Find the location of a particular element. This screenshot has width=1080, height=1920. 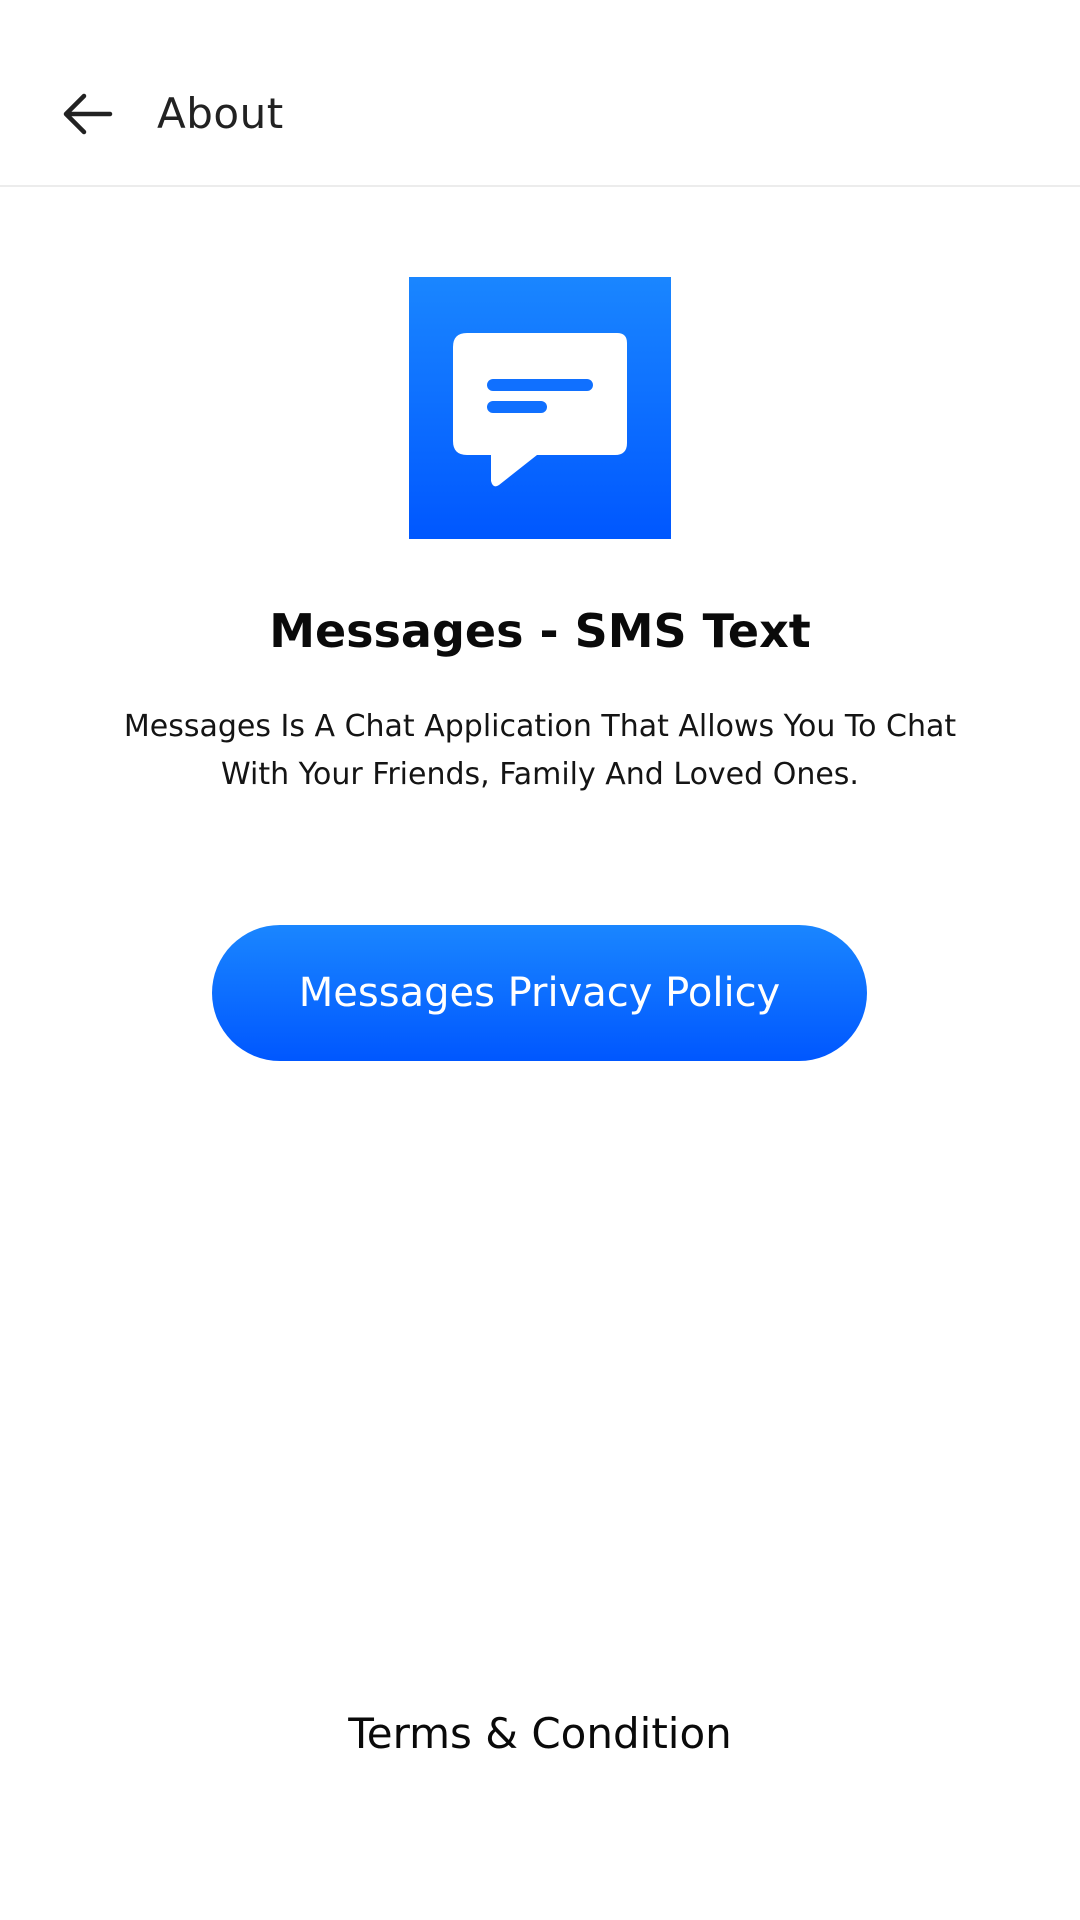

chat-bubble-icon is located at coordinates (540, 410).